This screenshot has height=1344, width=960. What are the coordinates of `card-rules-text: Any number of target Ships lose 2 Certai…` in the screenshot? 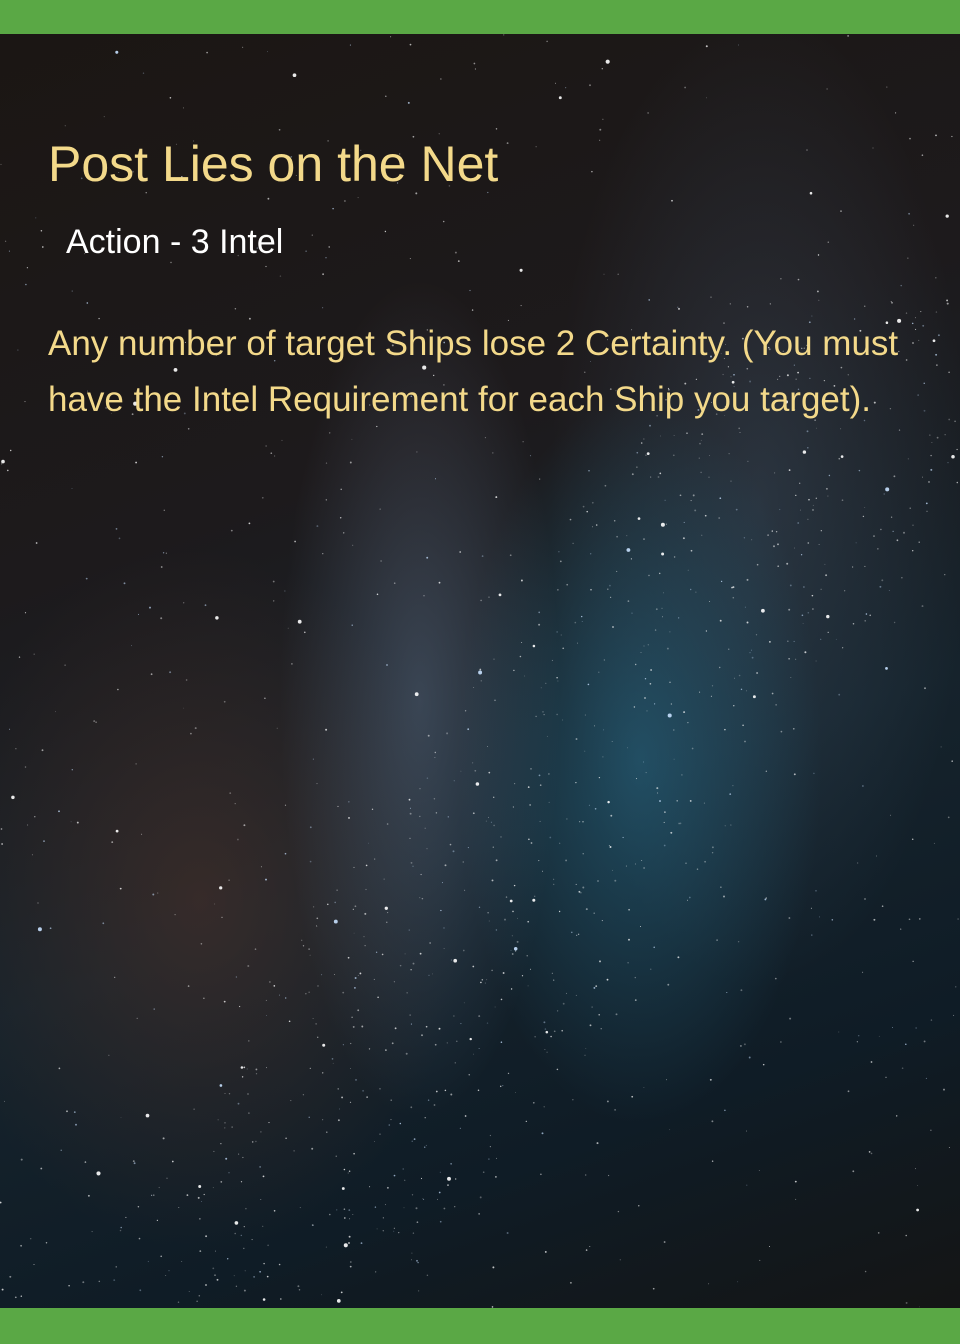 It's located at (473, 371).